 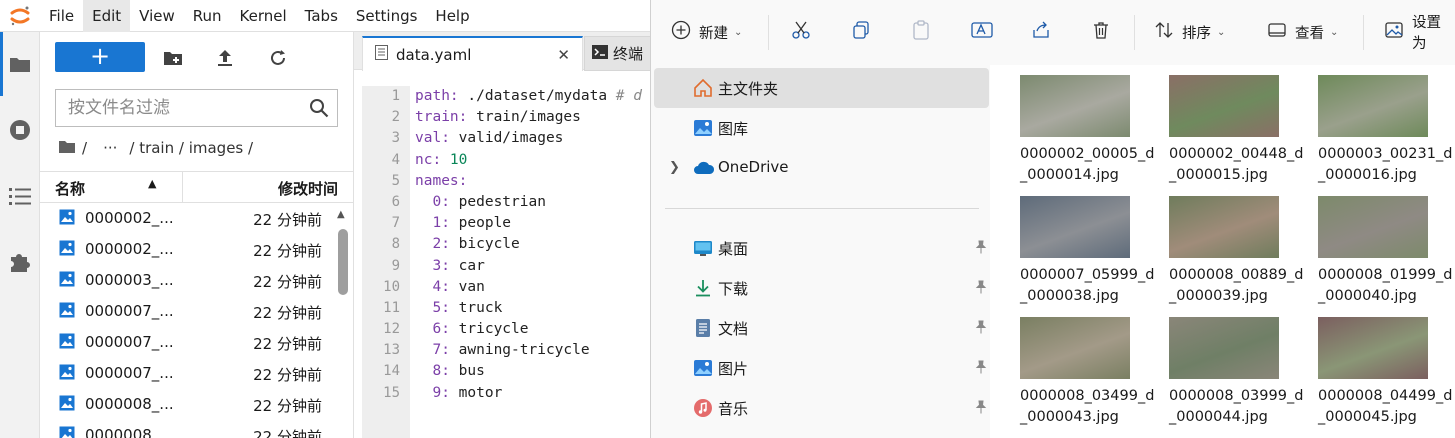 I want to click on nav-item-gallery: 图库, so click(x=821, y=128).